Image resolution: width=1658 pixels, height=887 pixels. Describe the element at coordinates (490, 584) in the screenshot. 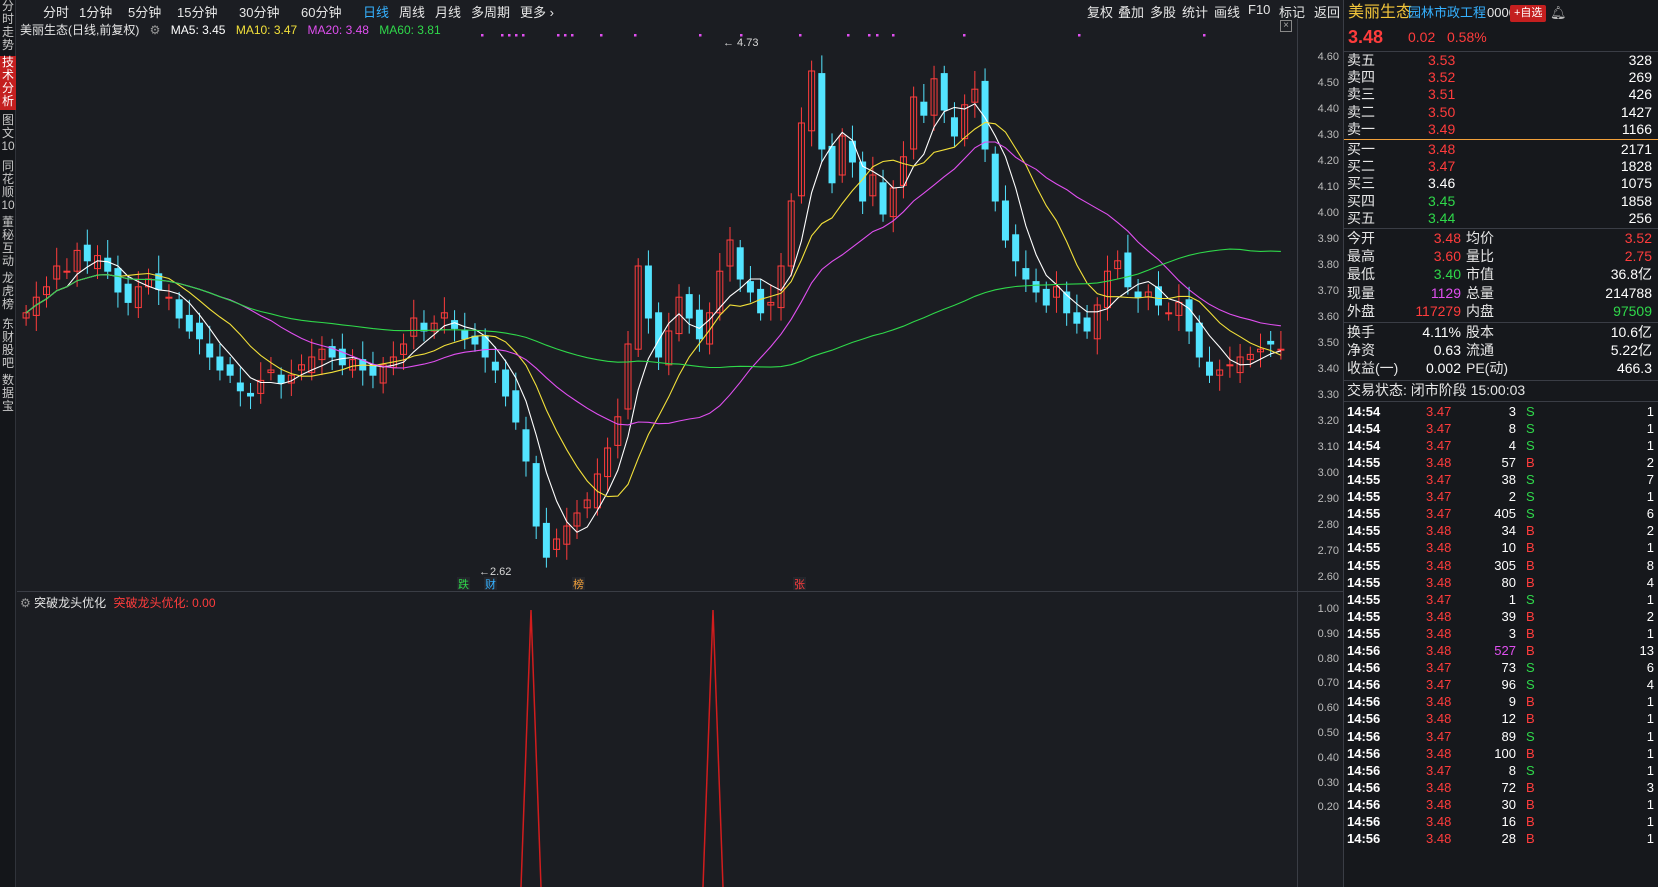

I see `event-tag: 财` at that location.